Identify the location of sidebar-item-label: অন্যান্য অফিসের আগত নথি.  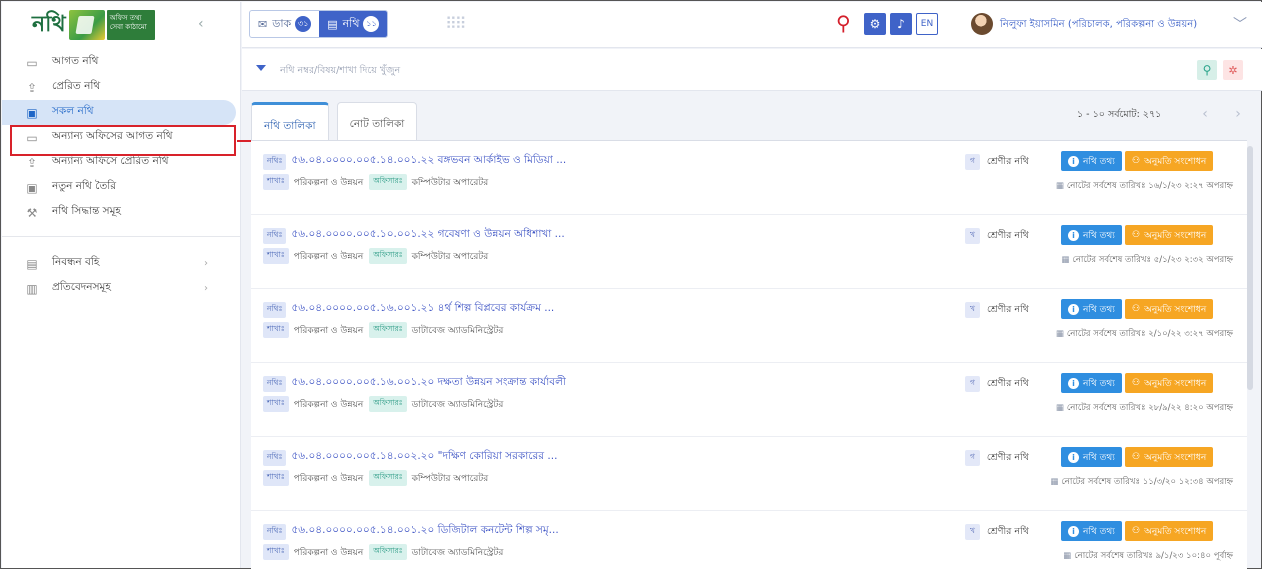
(112, 136).